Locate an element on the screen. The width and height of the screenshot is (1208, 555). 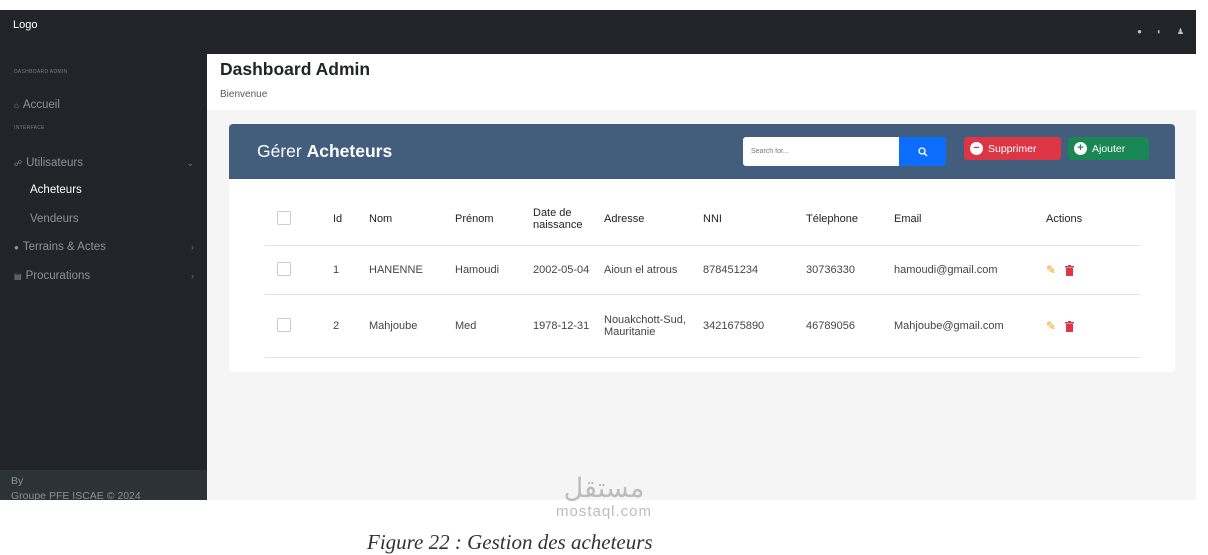
sidebar-item-label: Vendeurs is located at coordinates (54, 219).